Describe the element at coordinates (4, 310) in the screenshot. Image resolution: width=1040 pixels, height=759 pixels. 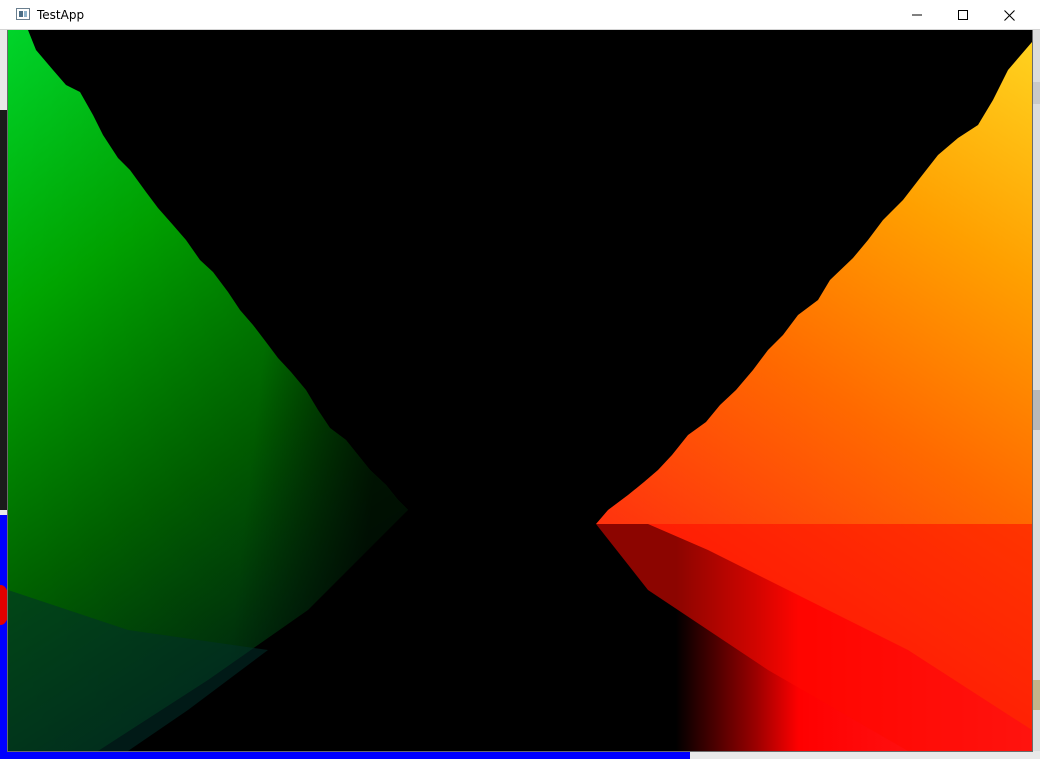
I see `background-window-strip` at that location.